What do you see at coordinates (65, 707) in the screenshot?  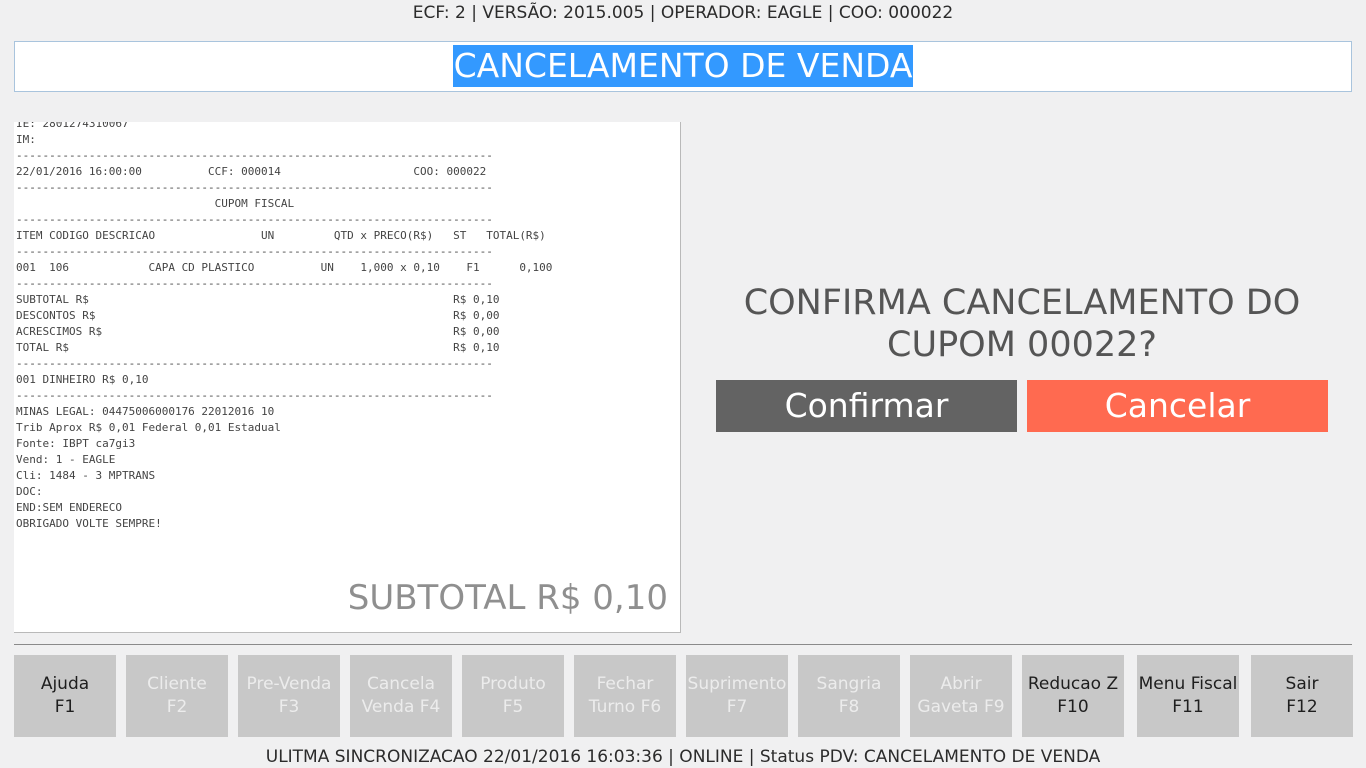 I see `fkey-shortcut: F1` at bounding box center [65, 707].